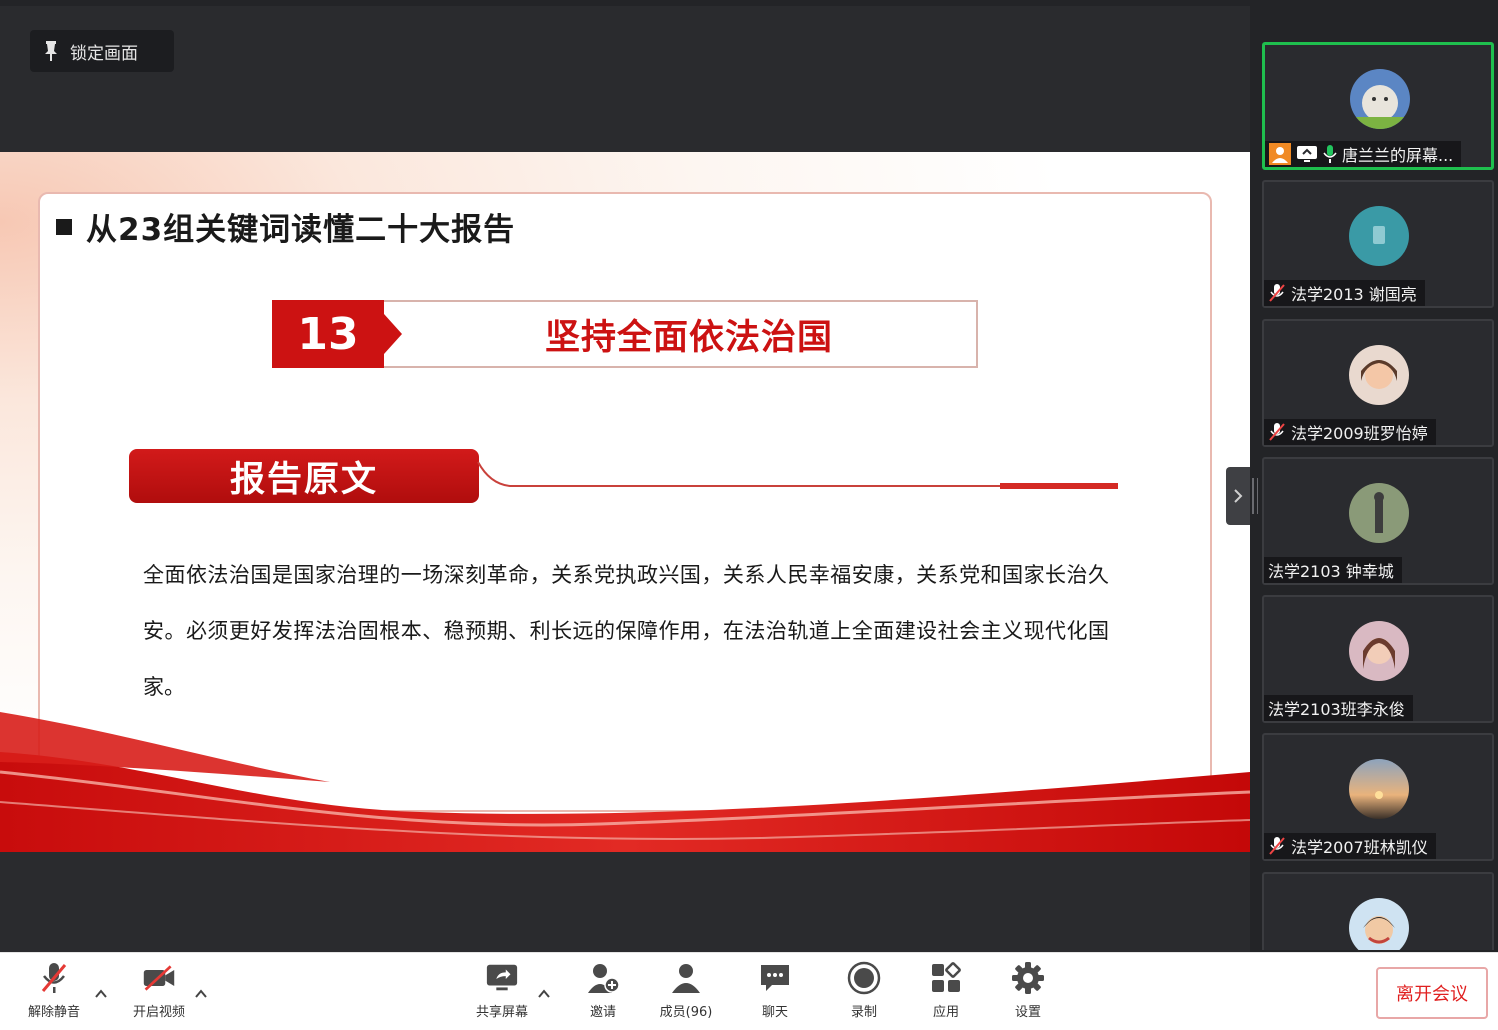  What do you see at coordinates (301, 230) in the screenshot?
I see `slide-title-text: 从23组关键词读懂二十大报告` at bounding box center [301, 230].